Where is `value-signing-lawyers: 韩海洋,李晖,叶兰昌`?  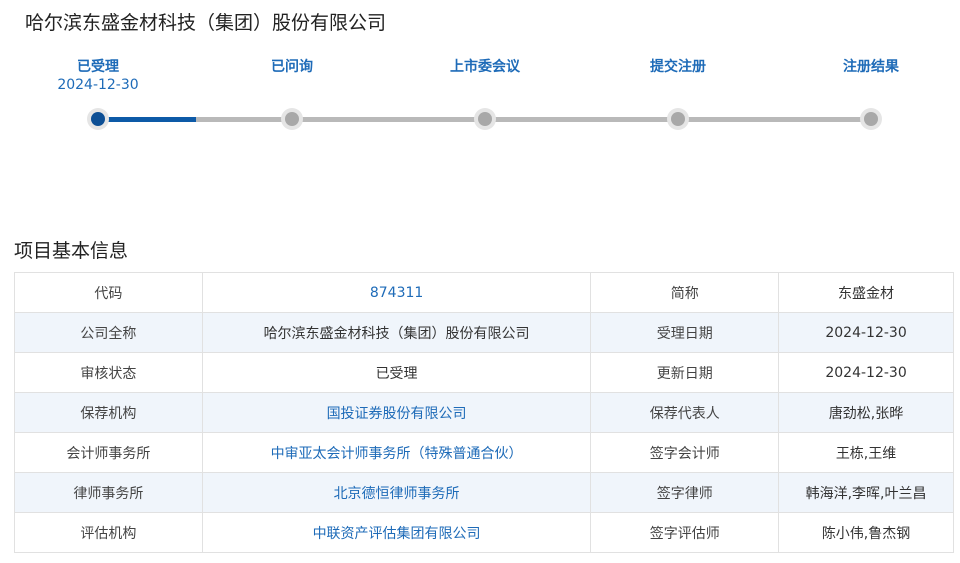
value-signing-lawyers: 韩海洋,李晖,叶兰昌 is located at coordinates (866, 492).